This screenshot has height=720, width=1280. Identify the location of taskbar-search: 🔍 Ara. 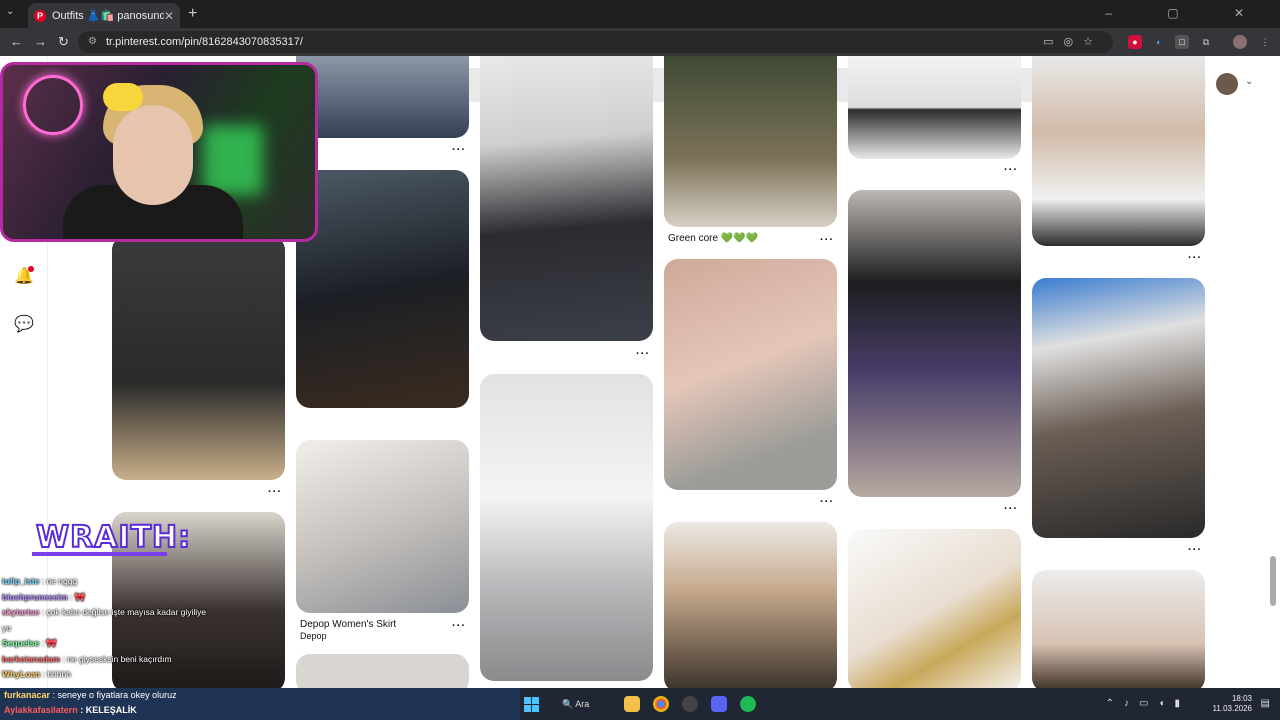
(586, 704).